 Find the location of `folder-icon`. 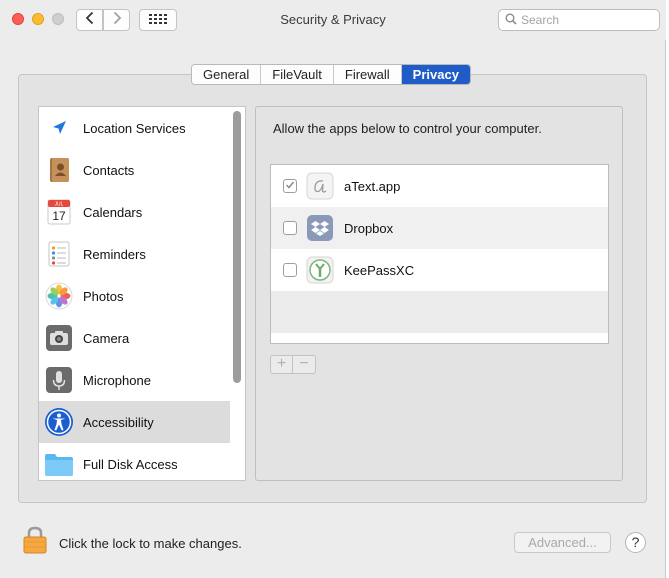

folder-icon is located at coordinates (59, 464).